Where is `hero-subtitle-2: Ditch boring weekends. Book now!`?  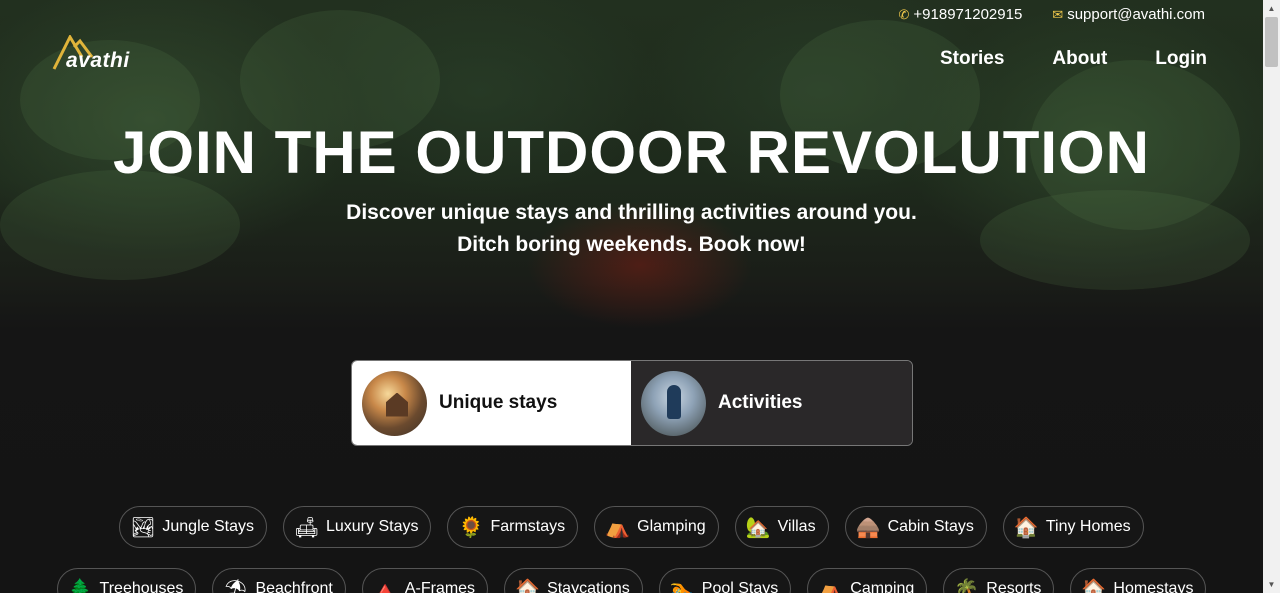
hero-subtitle-2: Ditch boring weekends. Book now! is located at coordinates (631, 244).